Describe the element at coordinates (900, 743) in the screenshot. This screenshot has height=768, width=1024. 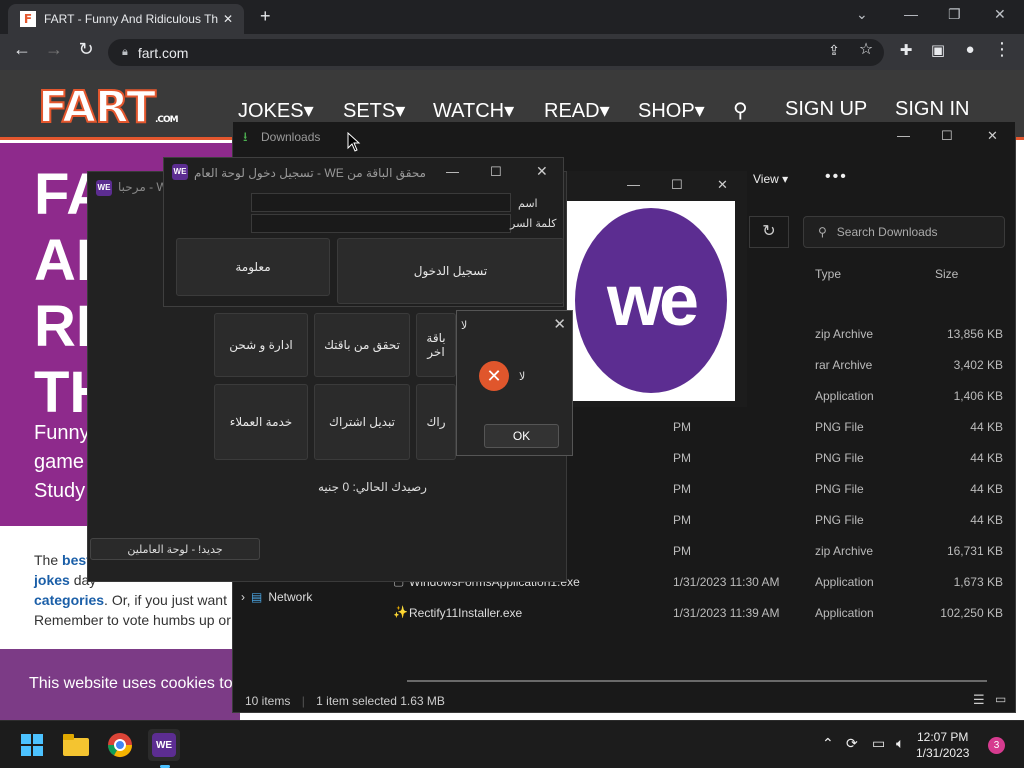
I see `volume-icon: 🔈︎` at that location.